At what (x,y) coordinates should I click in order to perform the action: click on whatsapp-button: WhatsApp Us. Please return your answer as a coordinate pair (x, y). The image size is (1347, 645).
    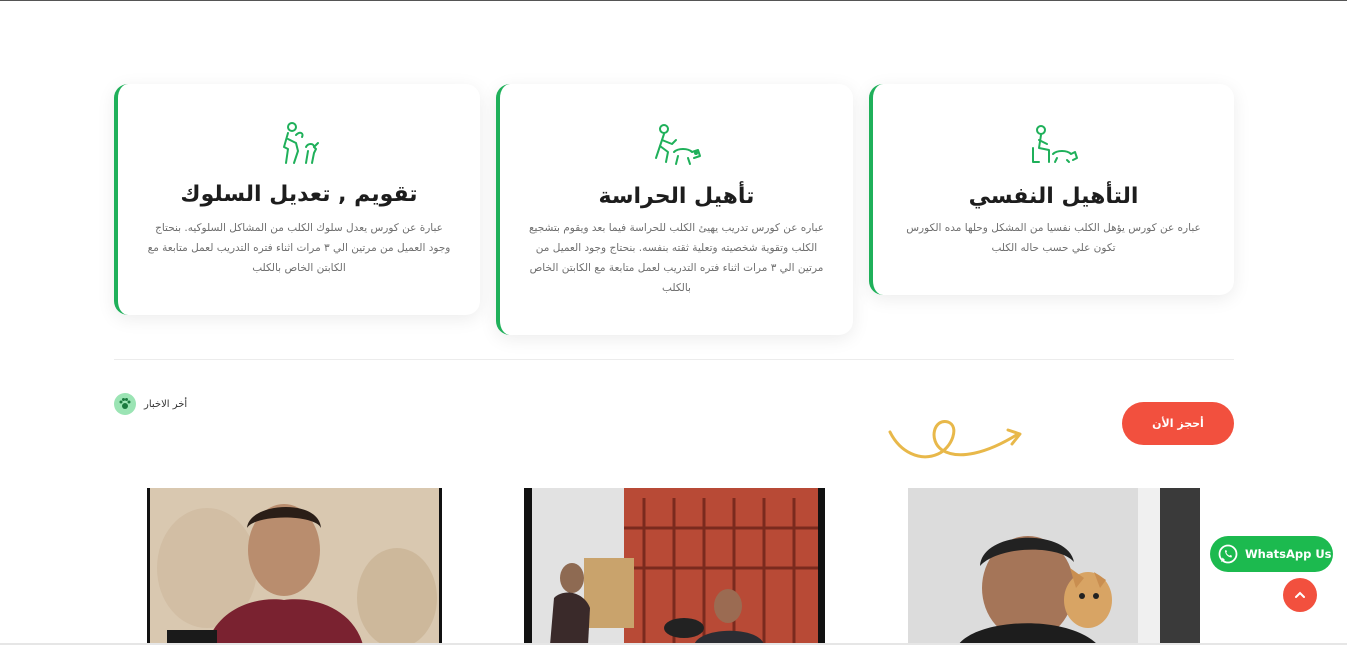
    Looking at the image, I should click on (1271, 554).